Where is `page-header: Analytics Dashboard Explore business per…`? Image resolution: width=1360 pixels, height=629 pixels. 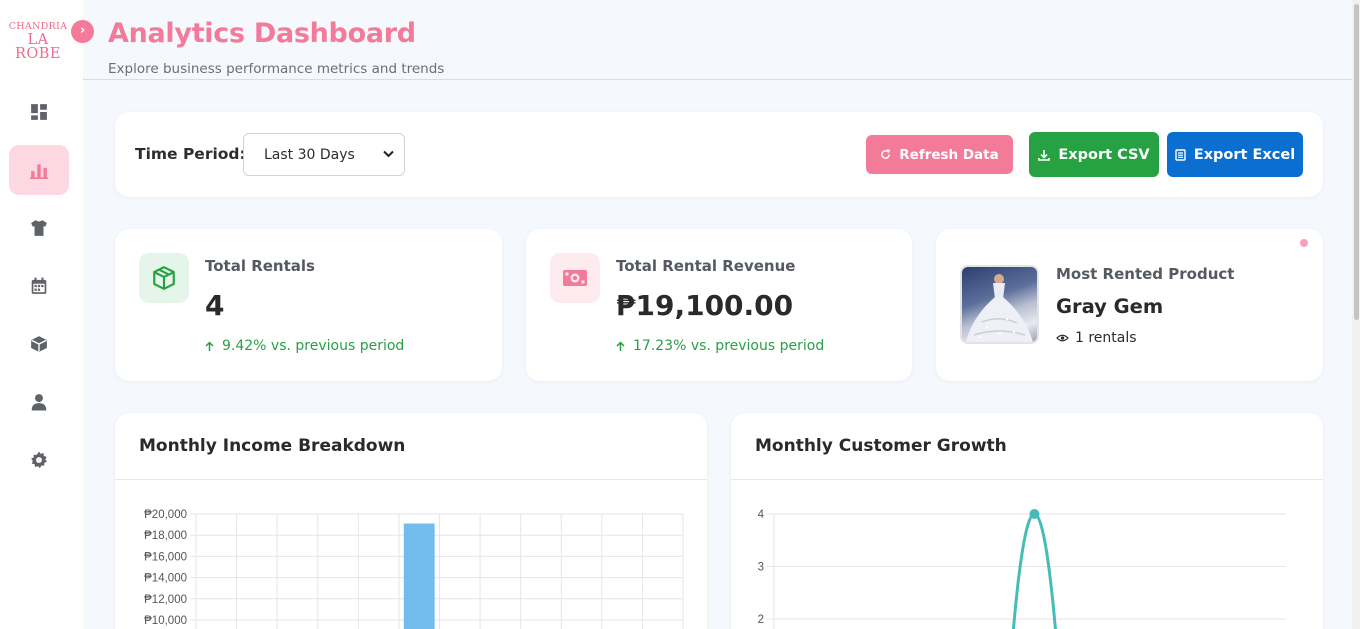
page-header: Analytics Dashboard Explore business per… is located at coordinates (721, 40).